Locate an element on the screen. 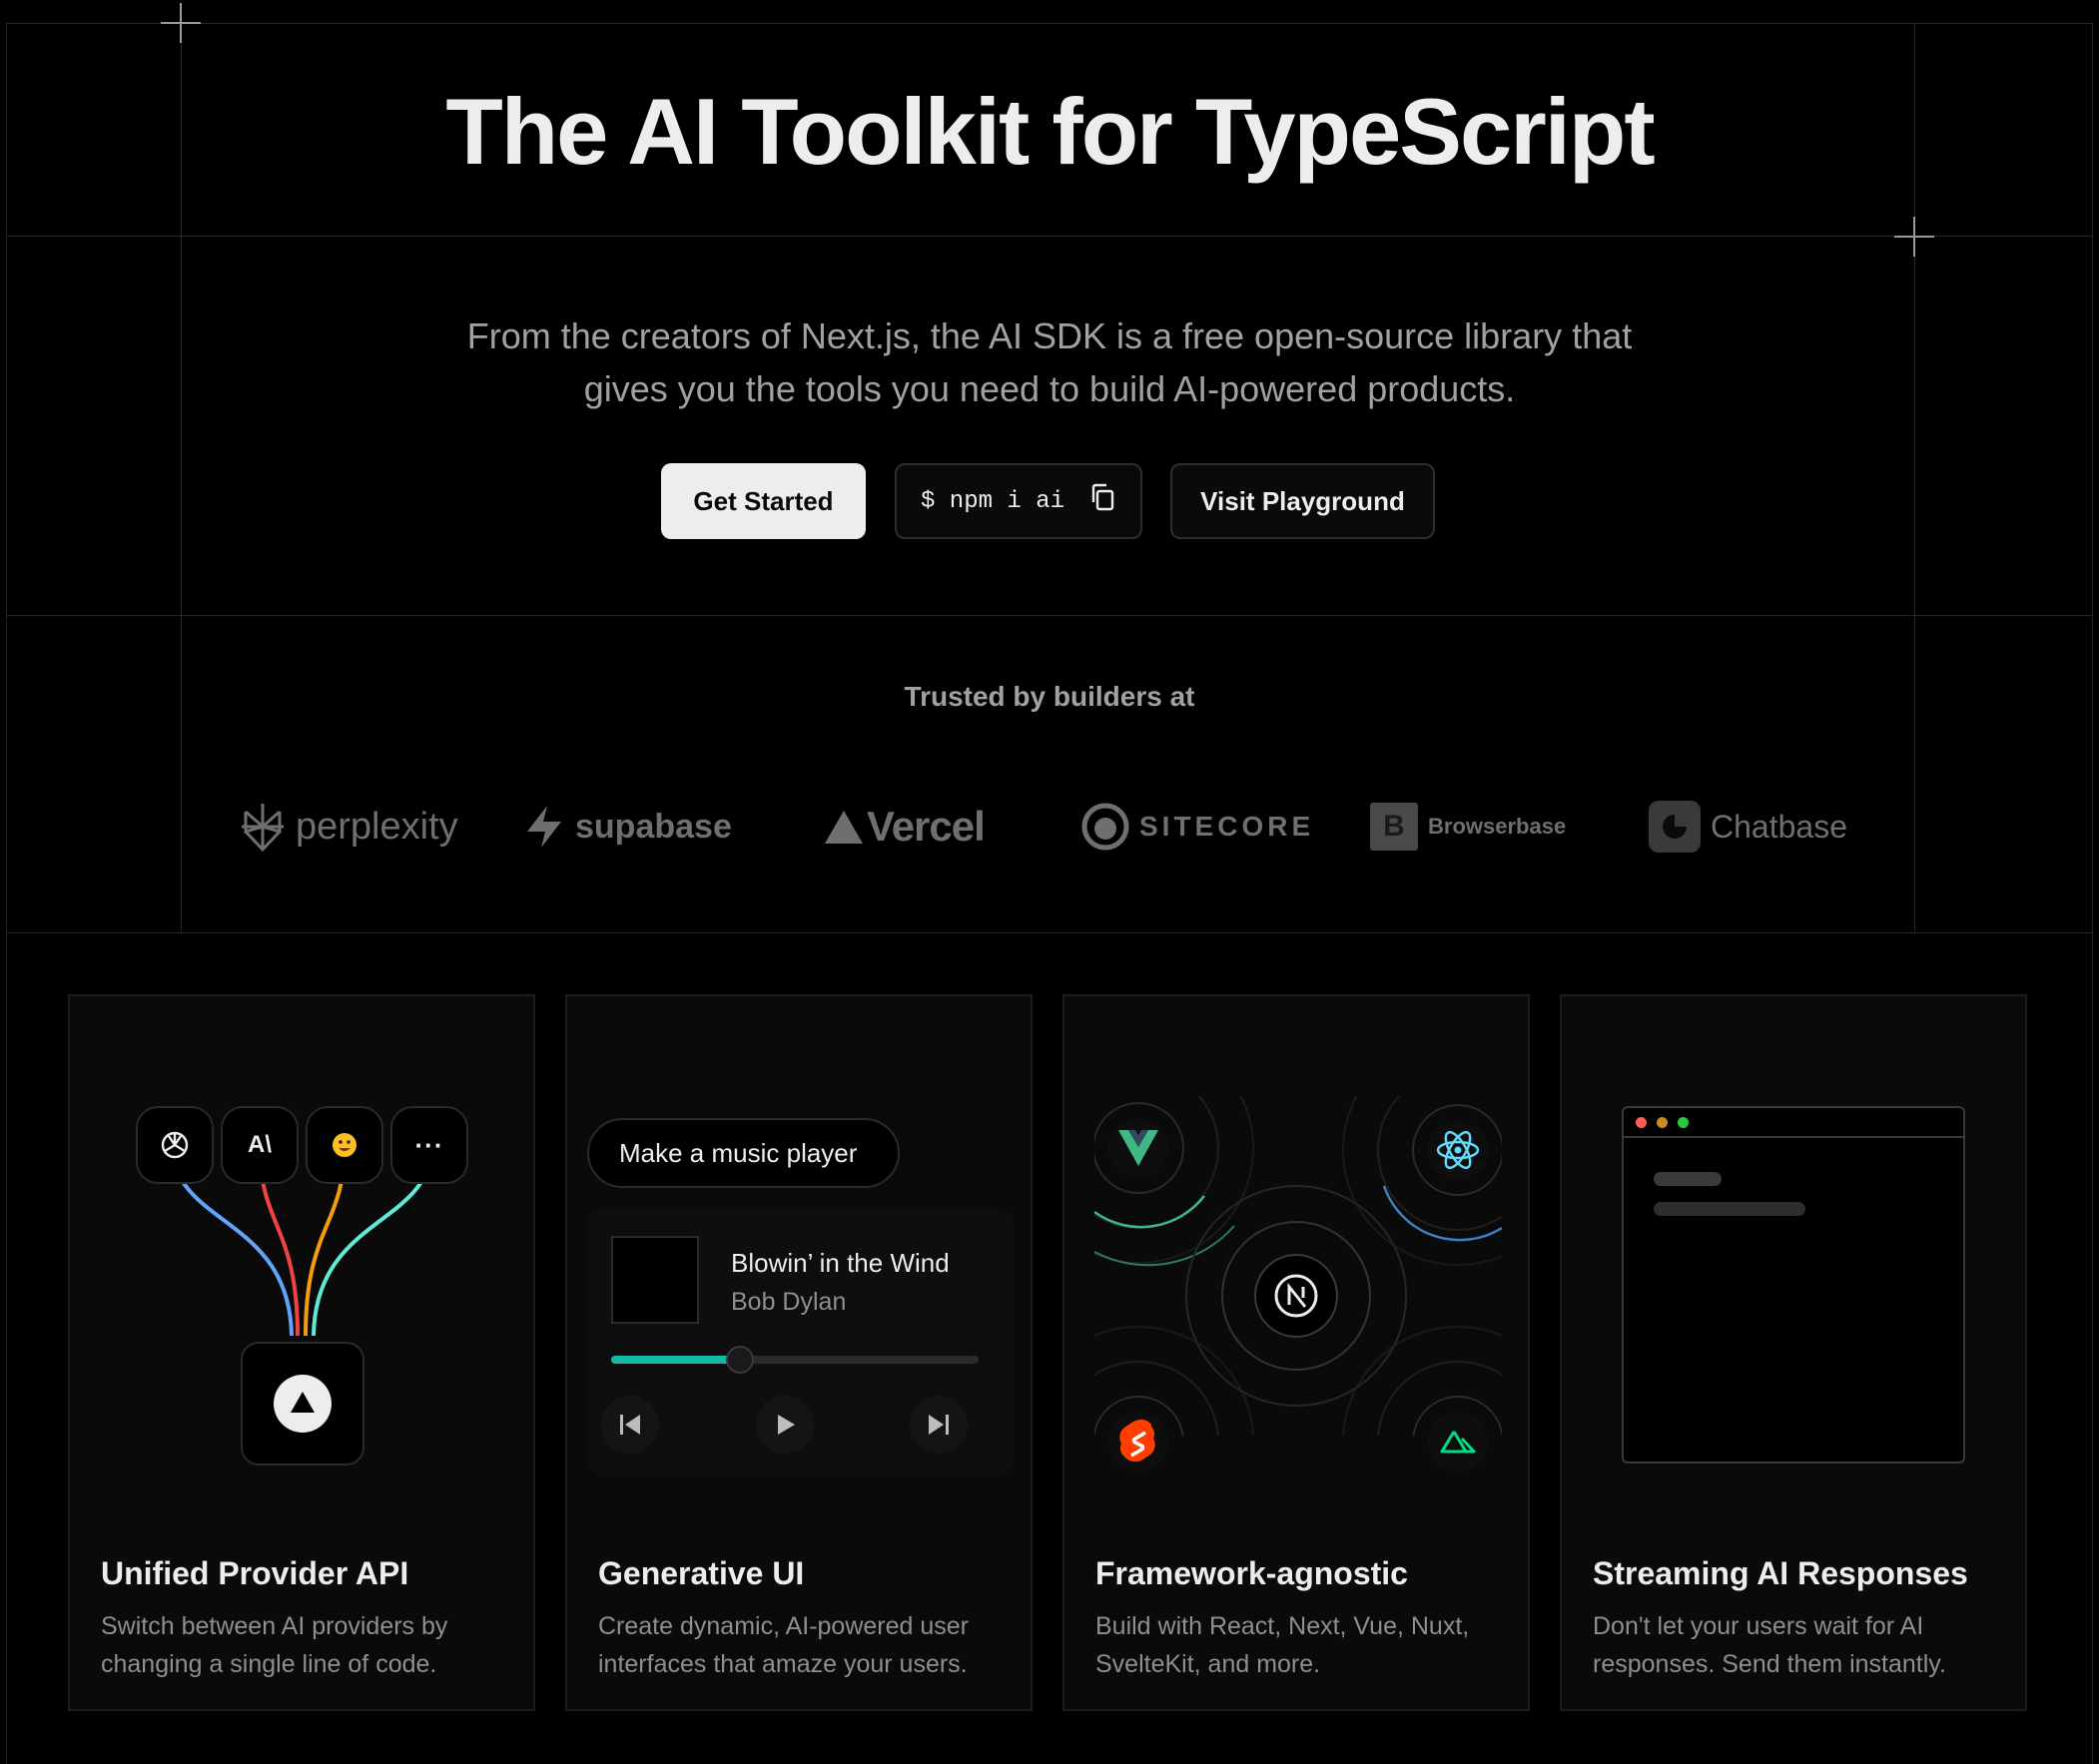 The width and height of the screenshot is (2099, 1764). page-title: The AI Toolkit for TypeScript is located at coordinates (1050, 131).